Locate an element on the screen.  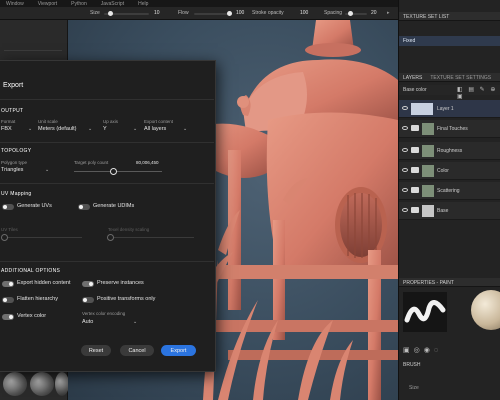
layers-toolbar: Base color ◧ ▤ ✎ ⊕ ▣ is located at coordinates (449, 92).